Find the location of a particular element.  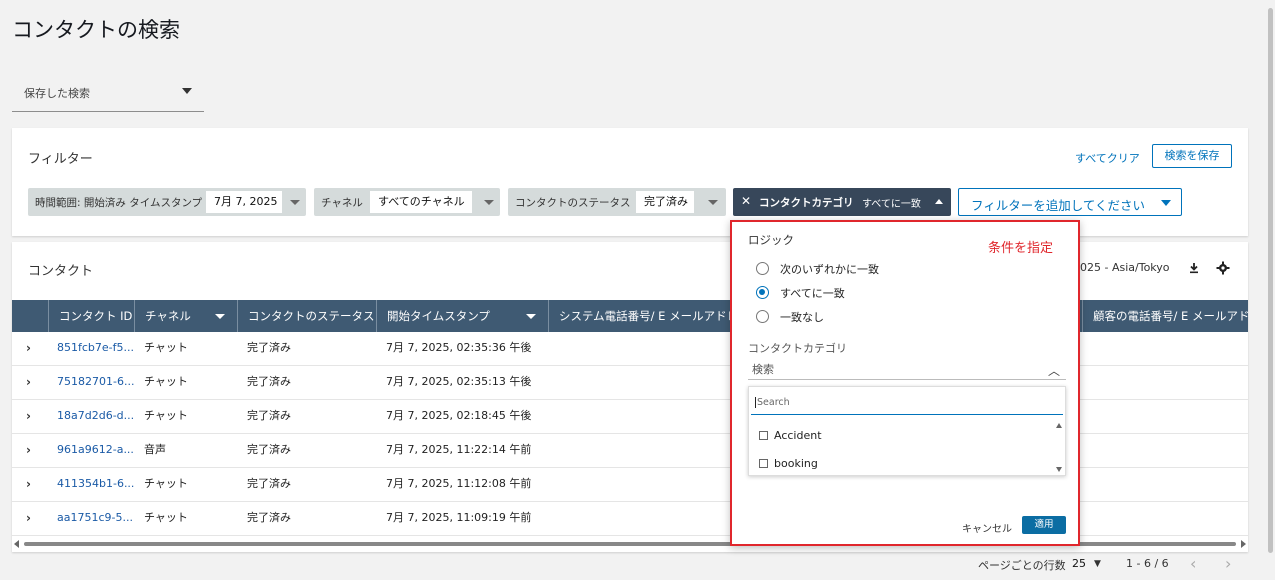

scroll-up-icon is located at coordinates (1059, 425).